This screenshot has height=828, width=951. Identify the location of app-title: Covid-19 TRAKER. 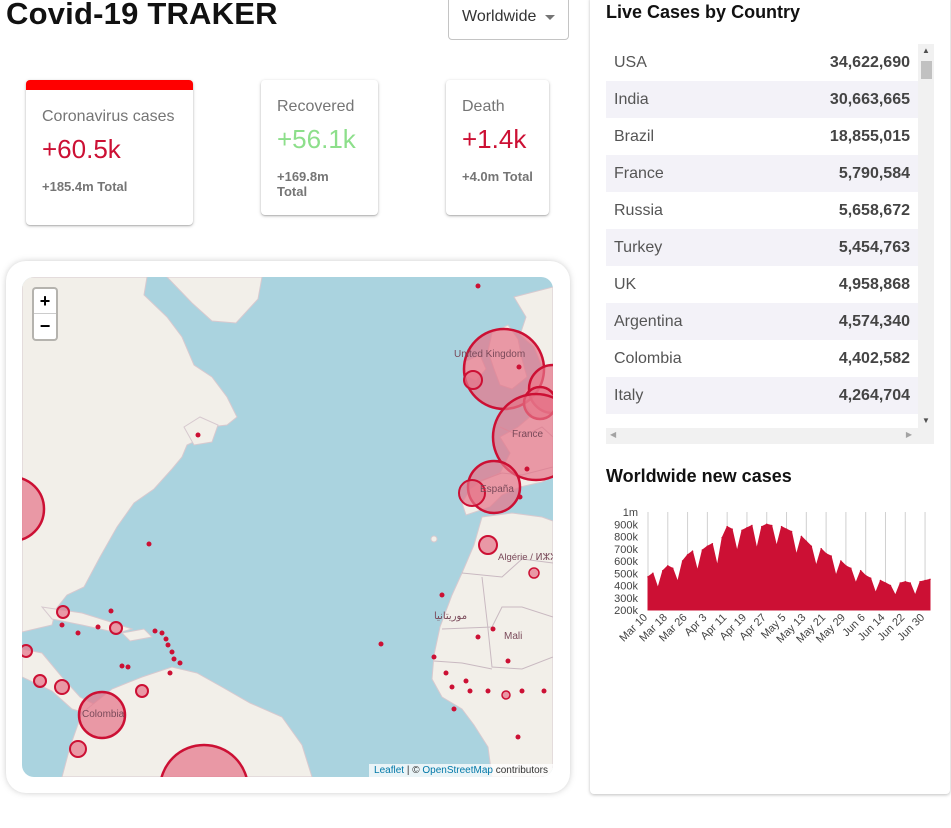
(142, 15).